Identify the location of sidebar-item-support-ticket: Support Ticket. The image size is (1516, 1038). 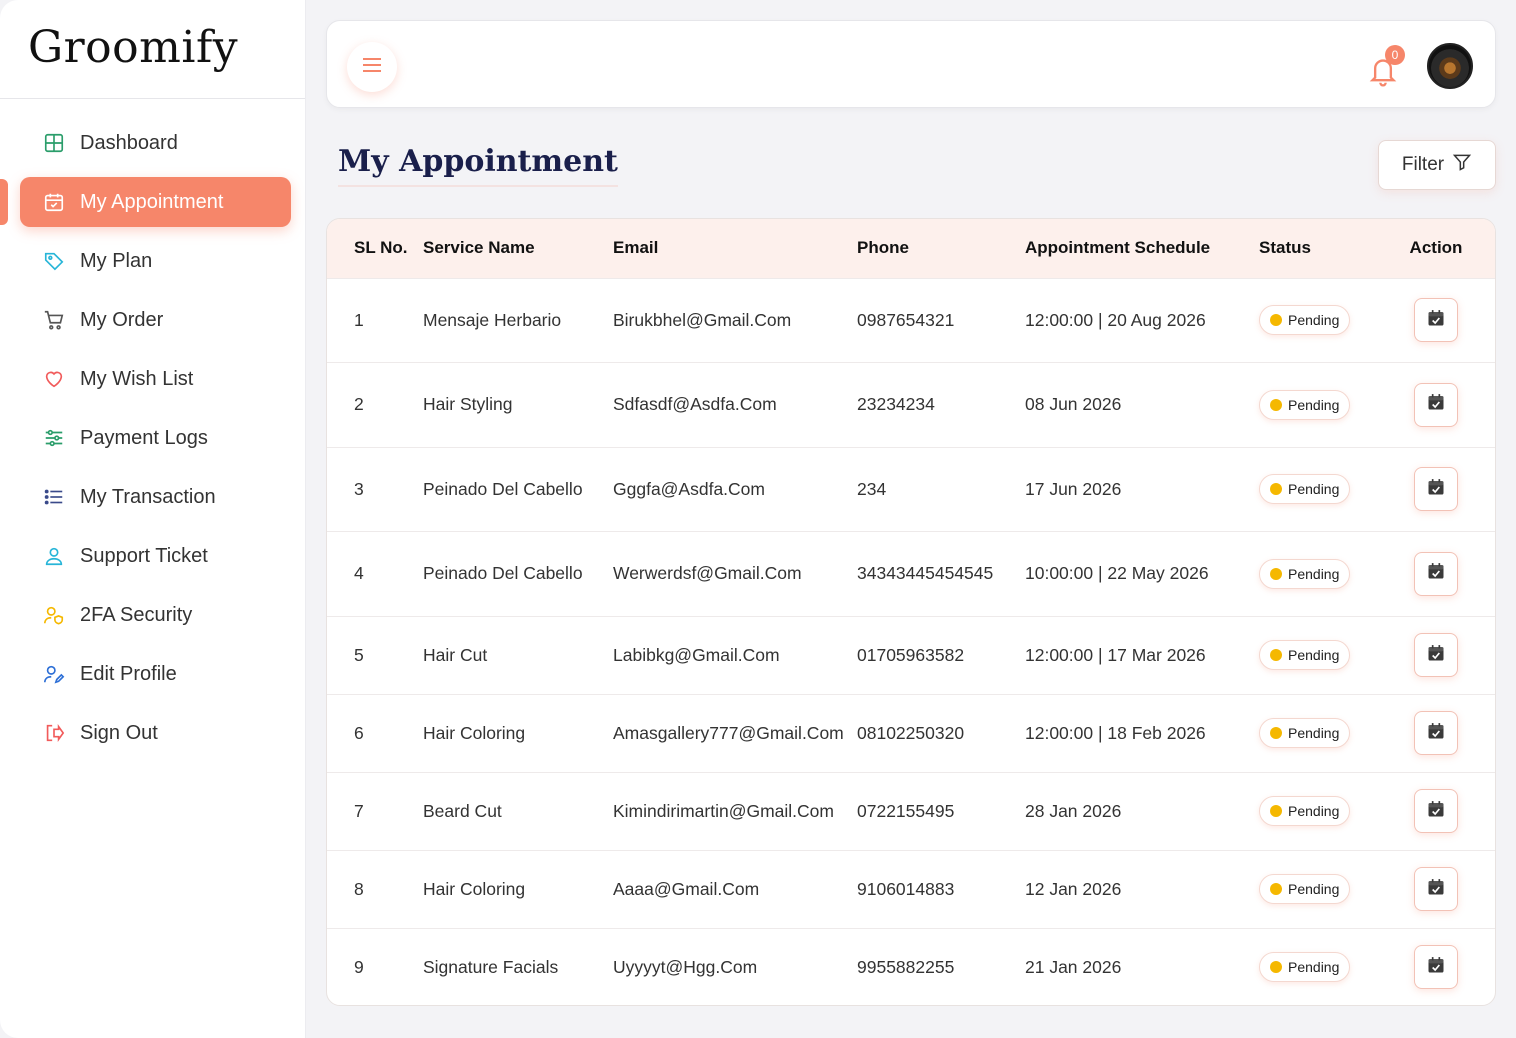
(155, 556).